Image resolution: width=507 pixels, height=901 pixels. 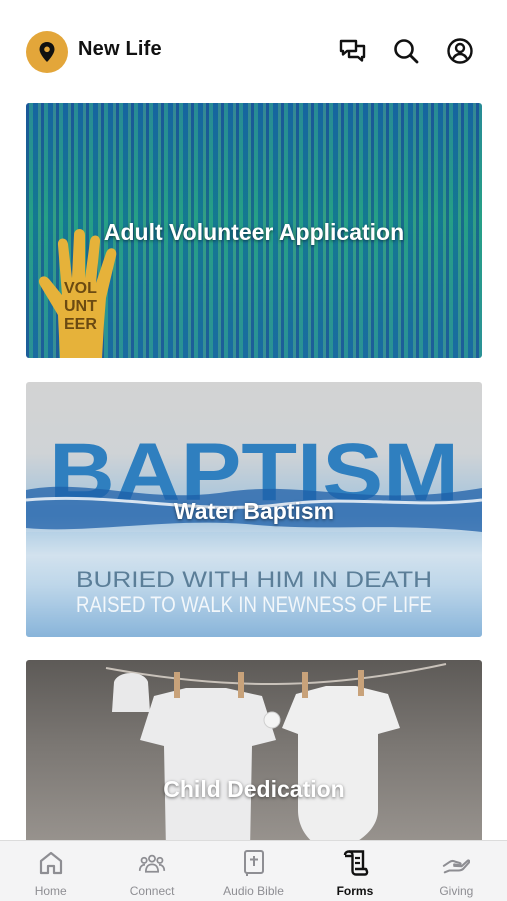 What do you see at coordinates (50, 891) in the screenshot?
I see `tab-label: Home` at bounding box center [50, 891].